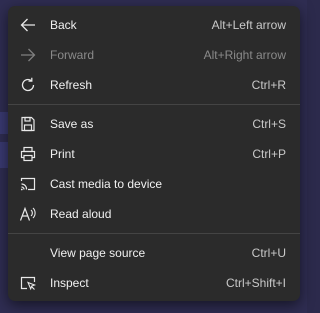 Image resolution: width=320 pixels, height=313 pixels. What do you see at coordinates (28, 124) in the screenshot?
I see `save-icon` at bounding box center [28, 124].